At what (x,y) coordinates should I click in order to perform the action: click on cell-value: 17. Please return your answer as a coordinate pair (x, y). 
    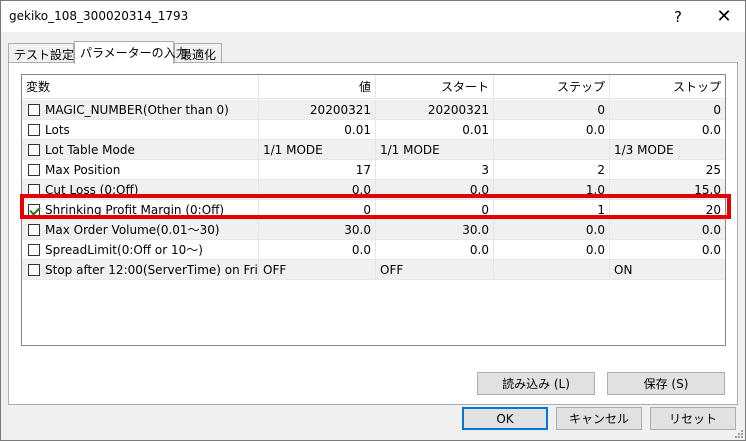
    Looking at the image, I should click on (317, 170).